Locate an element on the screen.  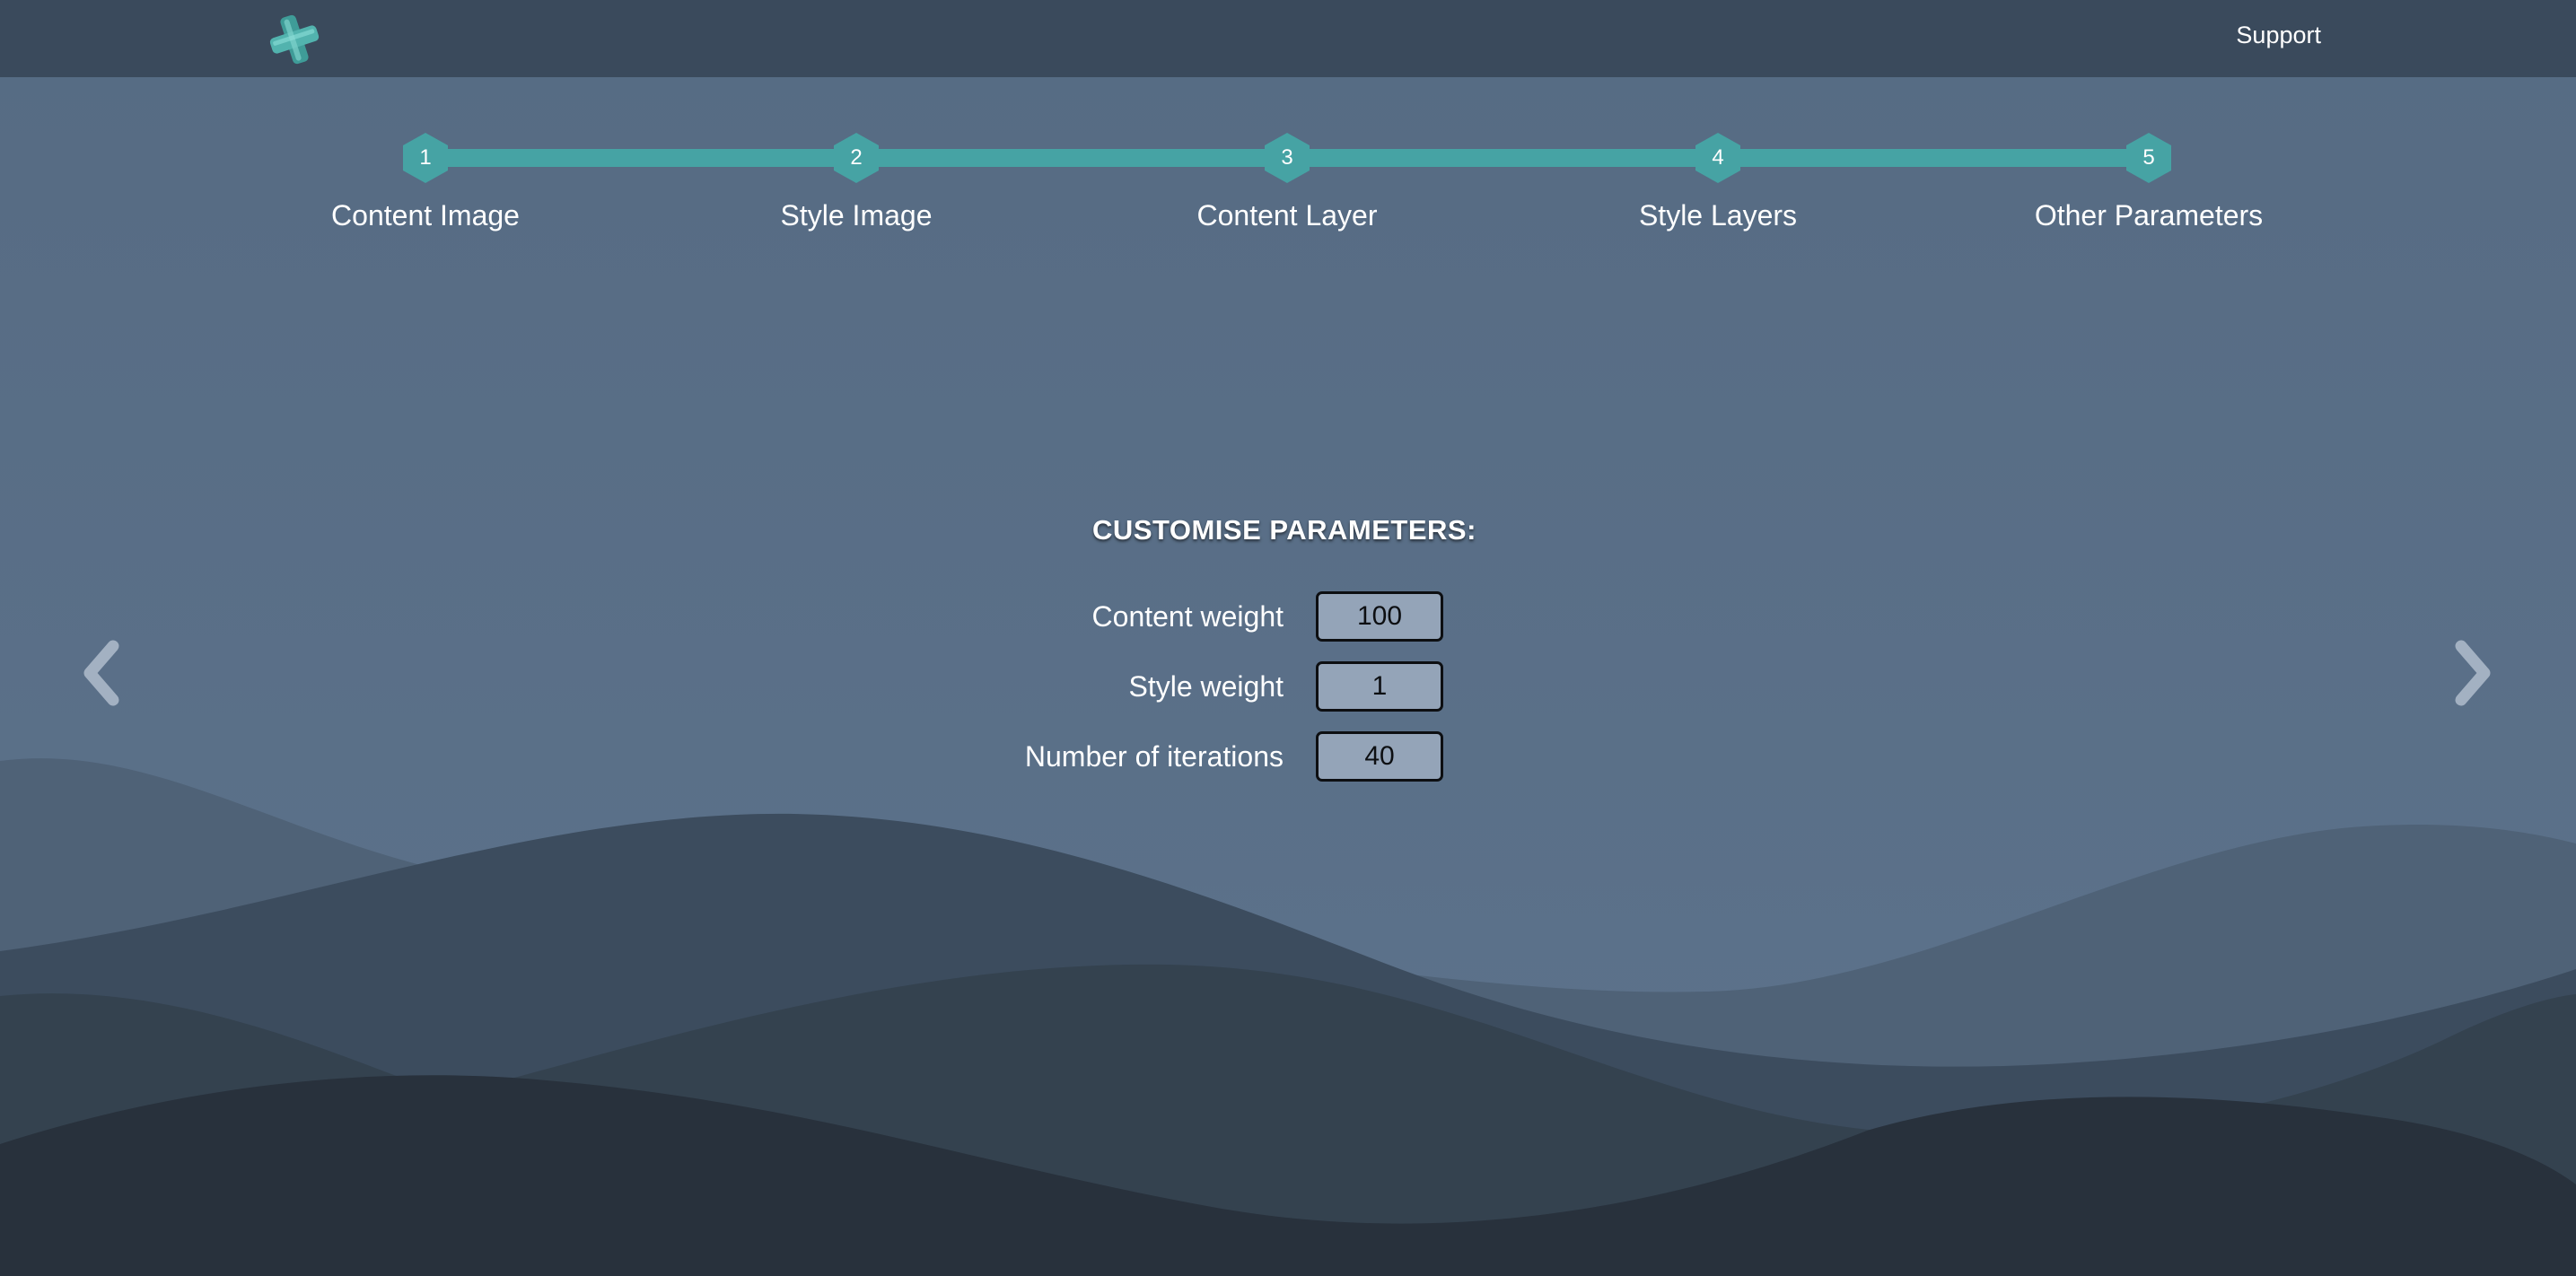
panel-title: CUSTOMISE PARAMETERS: is located at coordinates (1284, 530).